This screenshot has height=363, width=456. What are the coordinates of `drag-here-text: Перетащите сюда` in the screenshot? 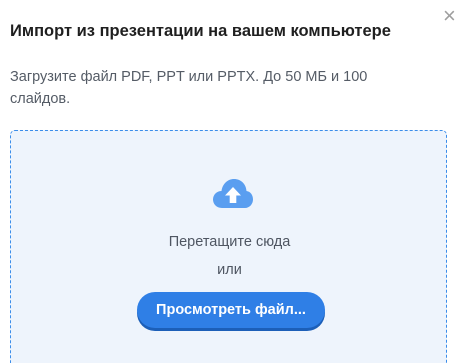 It's located at (229, 242).